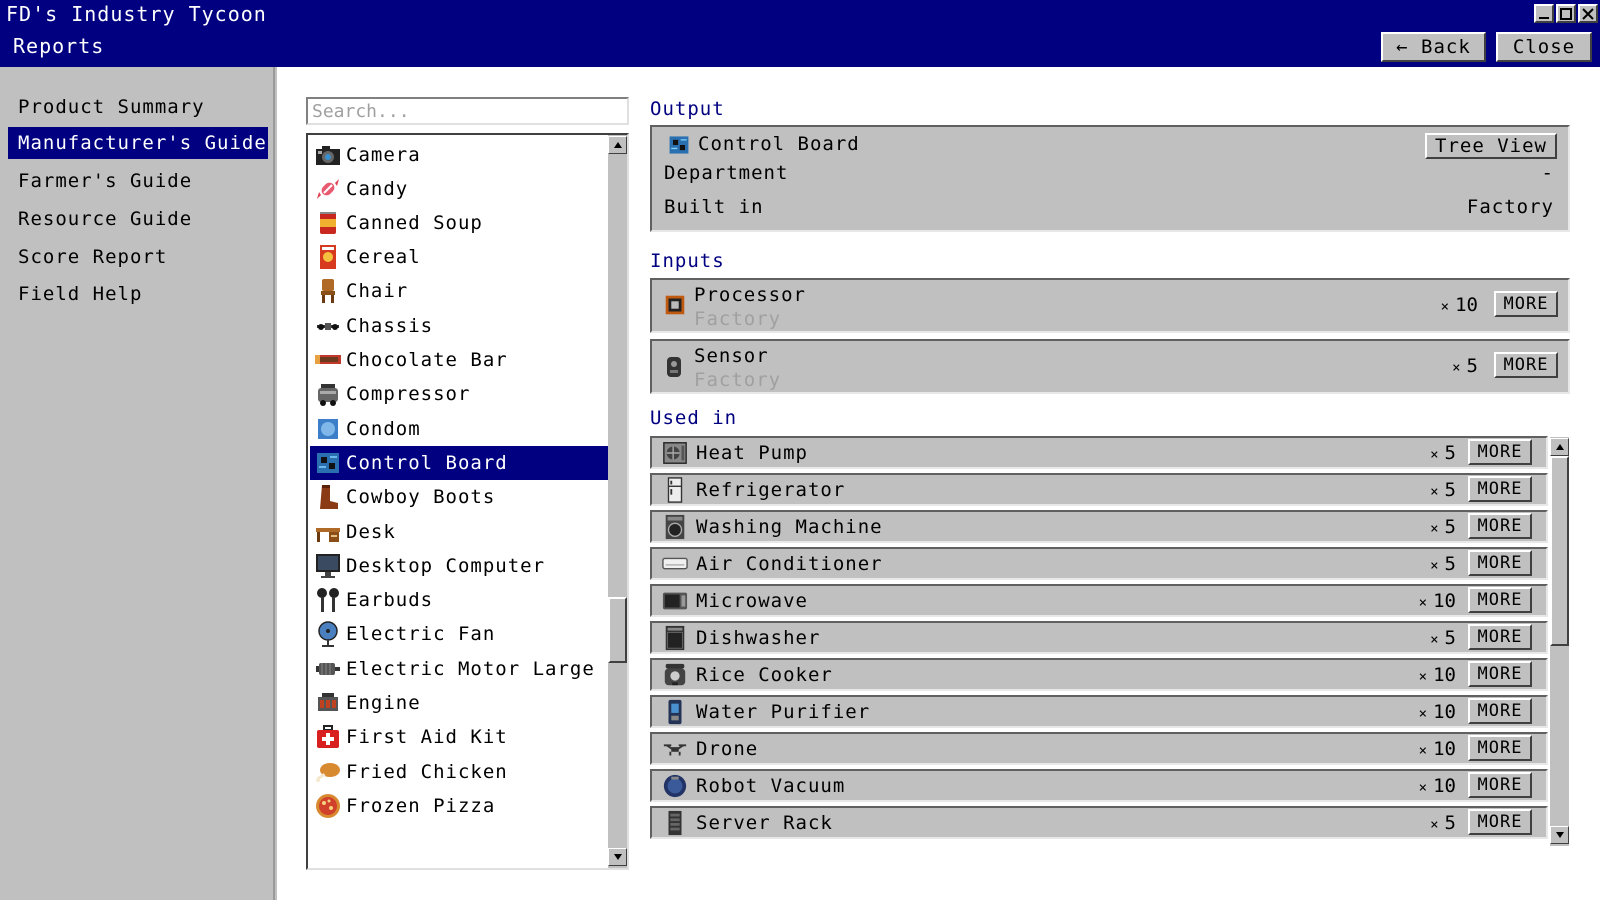 This screenshot has width=1600, height=900. What do you see at coordinates (462, 326) in the screenshot?
I see `list-item: Chassis` at bounding box center [462, 326].